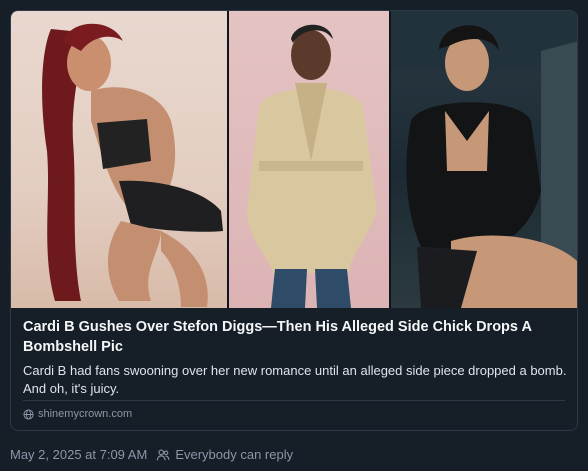 The height and width of the screenshot is (471, 588). I want to click on preview-divider, so click(294, 400).